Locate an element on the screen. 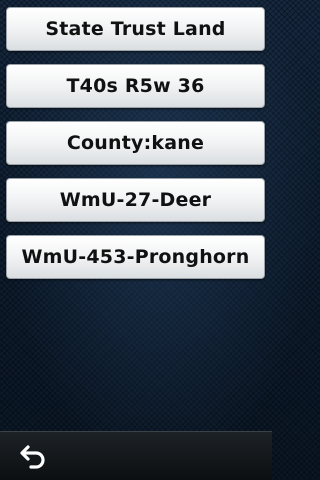 The width and height of the screenshot is (320, 480). wmu-pronghorn-button: WmU-453-Pronghorn is located at coordinates (135, 257).